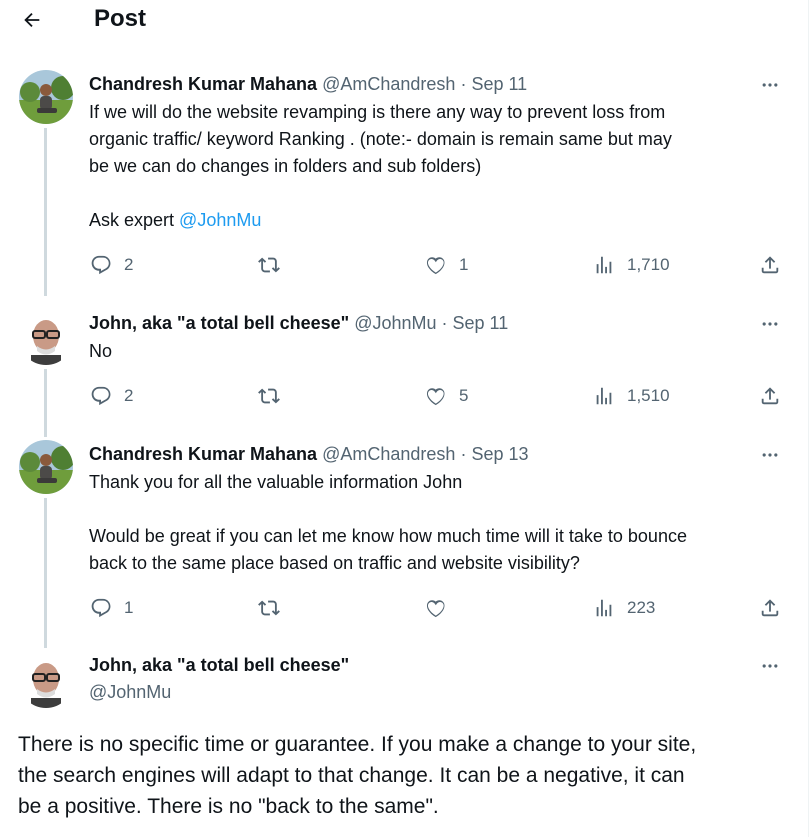 The width and height of the screenshot is (809, 837). What do you see at coordinates (499, 454) in the screenshot?
I see `tweet-date: Sep 13` at bounding box center [499, 454].